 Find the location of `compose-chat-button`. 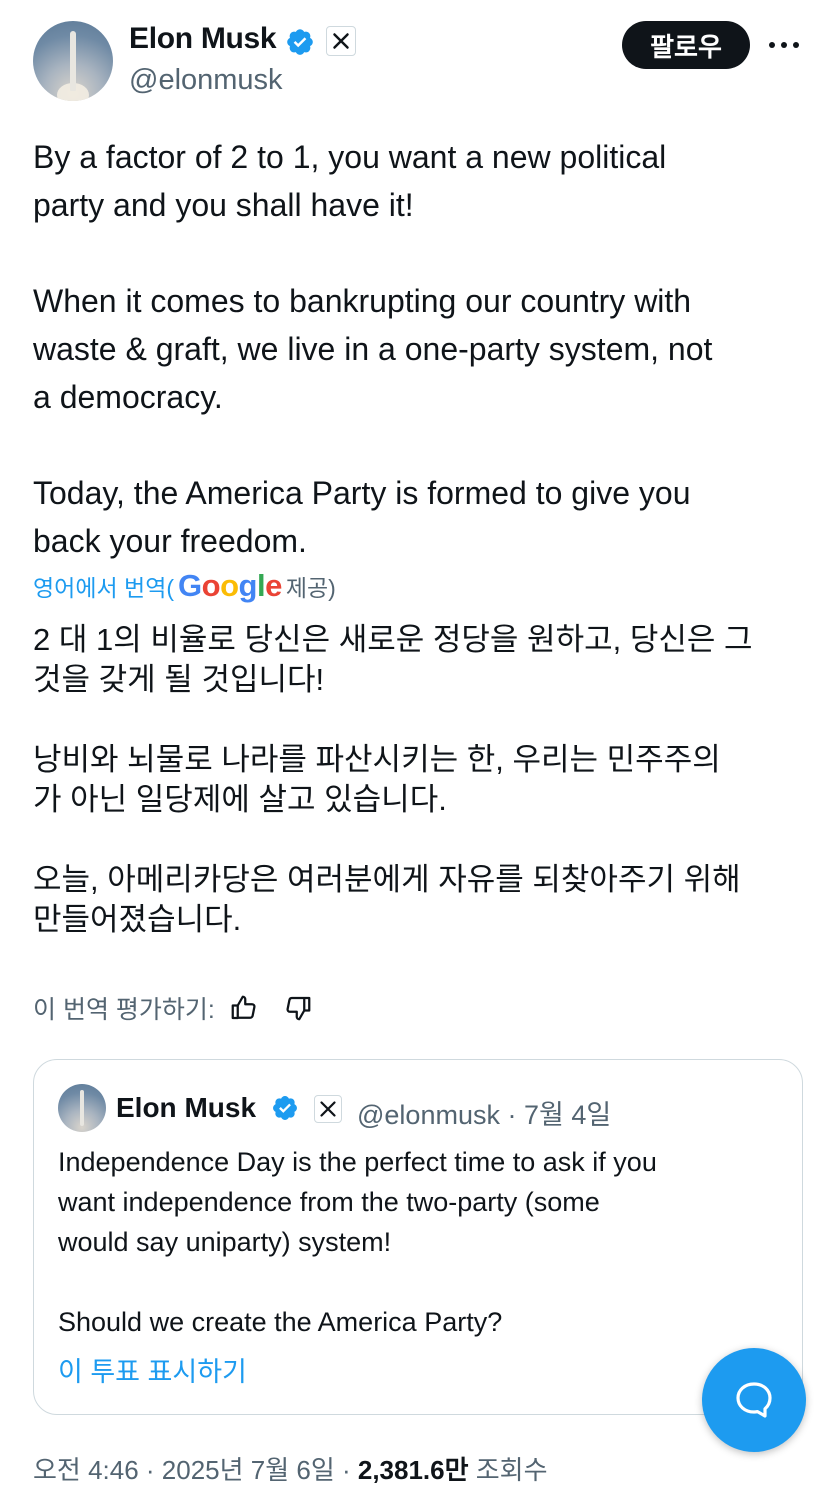

compose-chat-button is located at coordinates (754, 1400).